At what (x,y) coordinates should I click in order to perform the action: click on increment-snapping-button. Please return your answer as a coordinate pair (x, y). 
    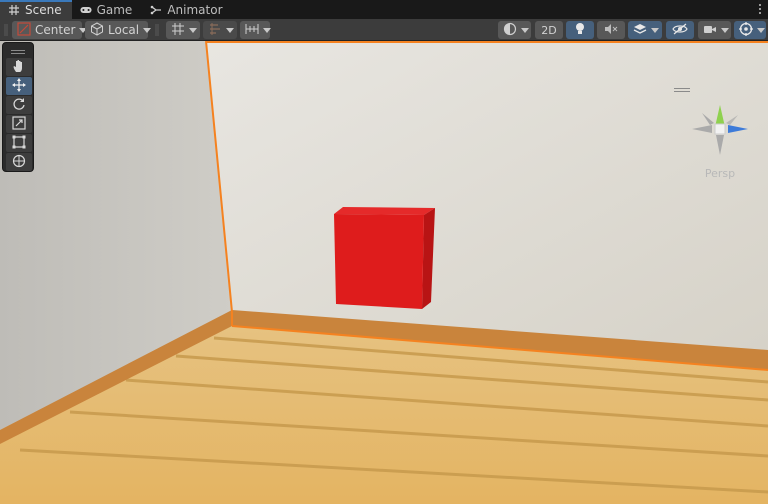
    Looking at the image, I should click on (220, 30).